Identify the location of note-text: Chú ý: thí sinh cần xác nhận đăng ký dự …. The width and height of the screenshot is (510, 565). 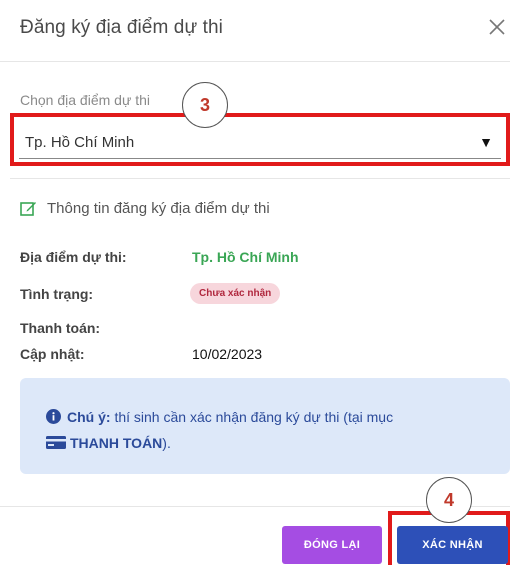
(263, 430).